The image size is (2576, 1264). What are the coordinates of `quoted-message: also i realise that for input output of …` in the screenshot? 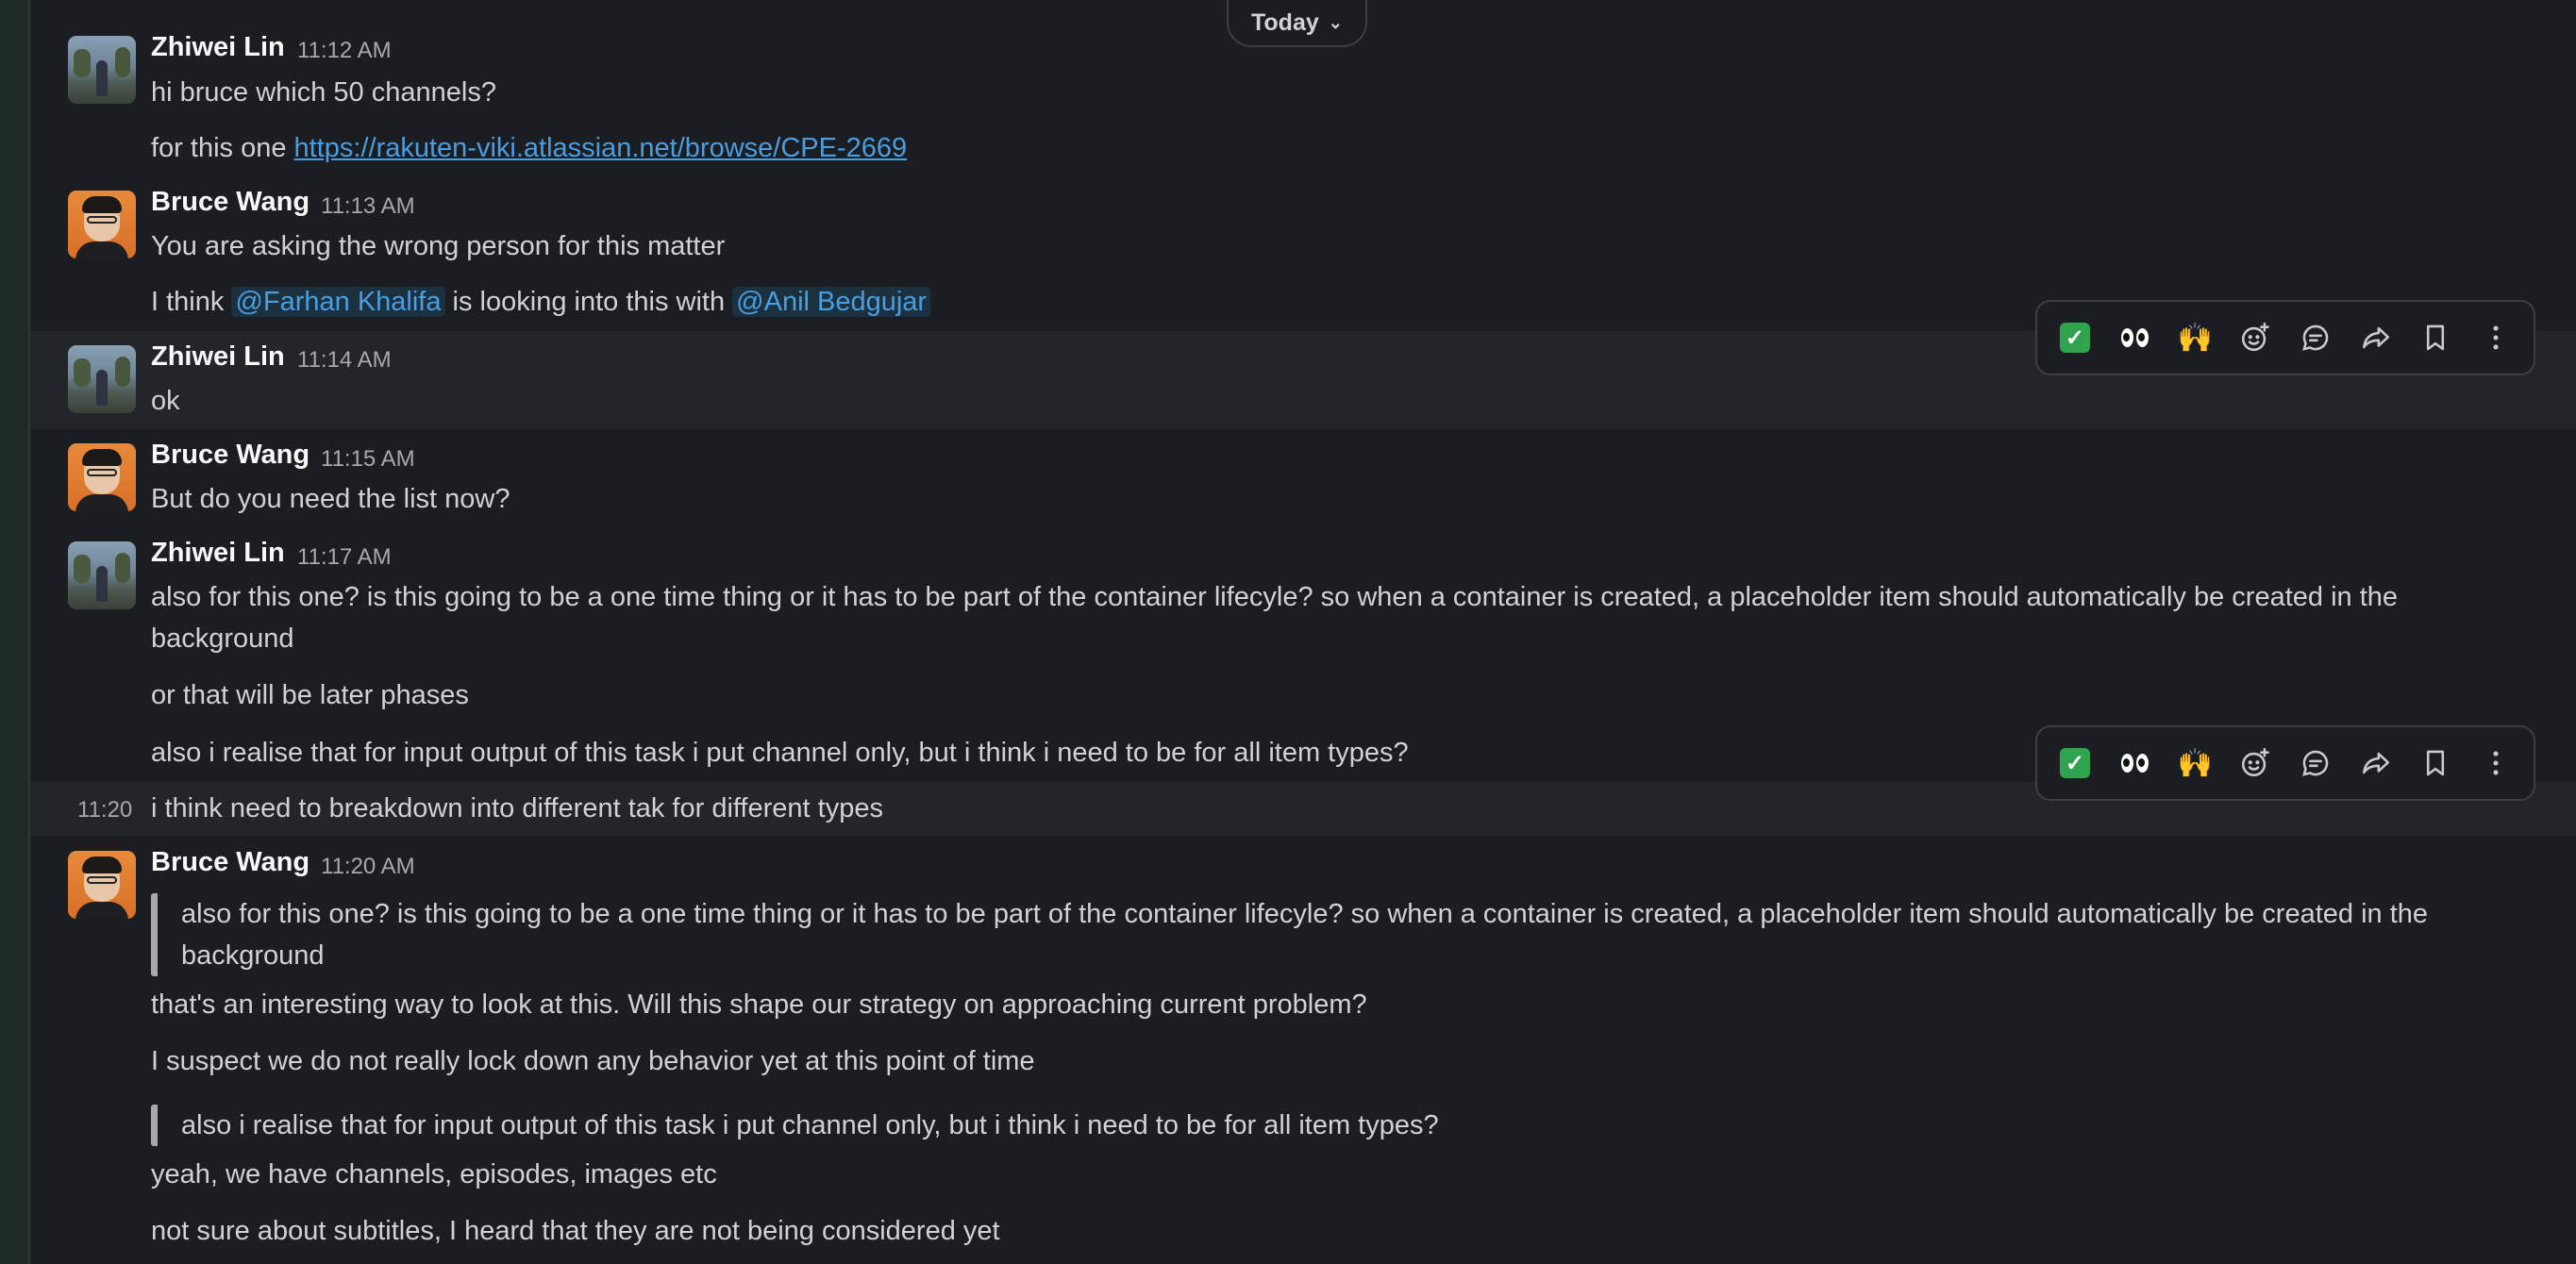 It's located at (795, 1125).